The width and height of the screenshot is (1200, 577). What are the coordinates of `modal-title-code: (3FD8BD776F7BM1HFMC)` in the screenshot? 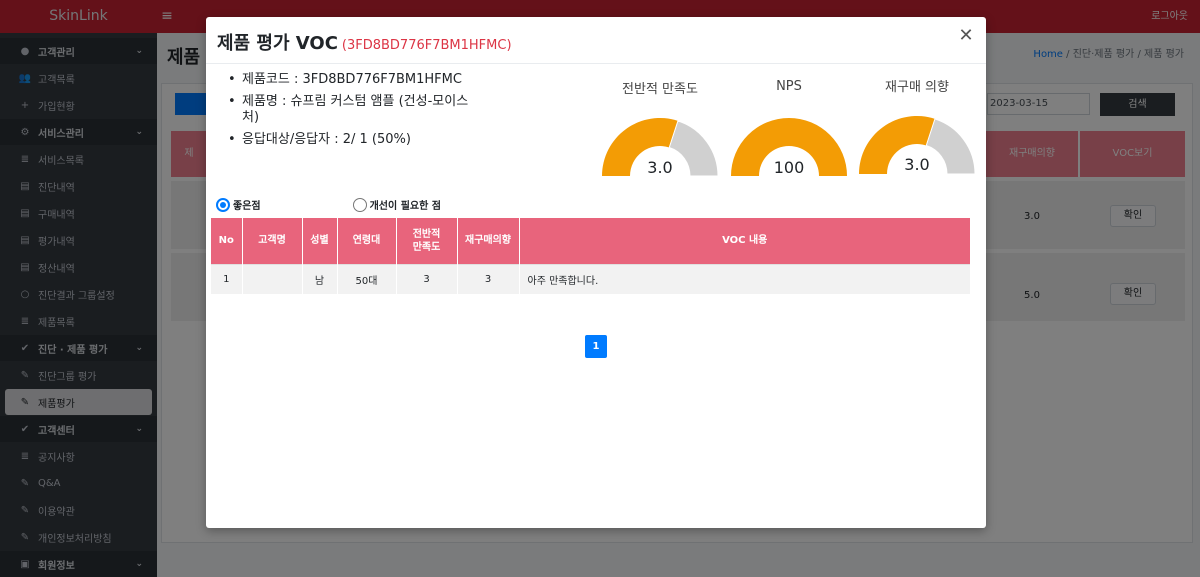 It's located at (426, 45).